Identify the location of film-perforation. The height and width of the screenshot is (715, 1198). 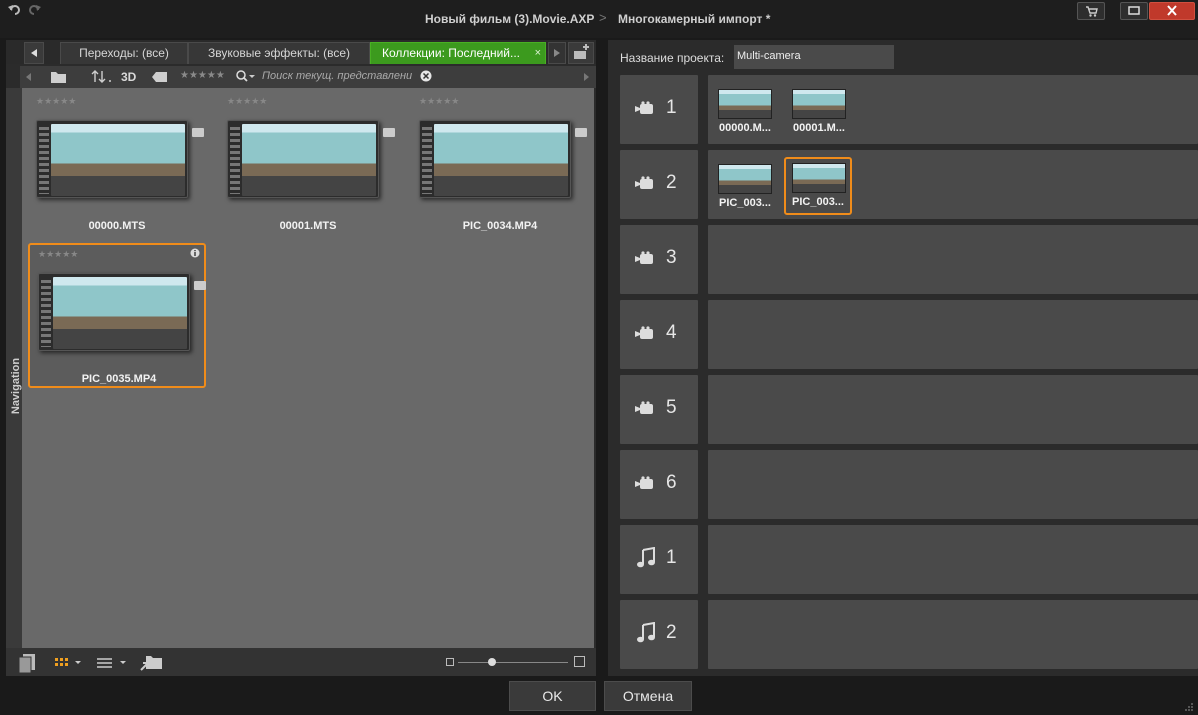
(235, 159).